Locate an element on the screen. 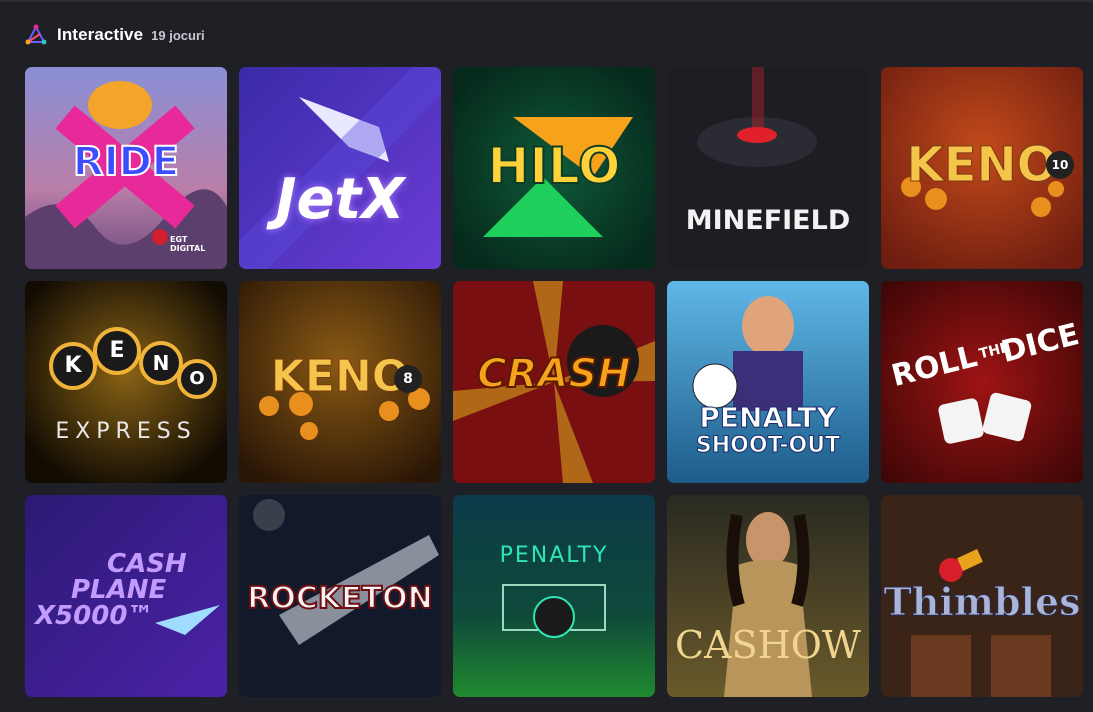 This screenshot has width=1093, height=712. game-tile-minefield: MINEFIELD is located at coordinates (768, 168).